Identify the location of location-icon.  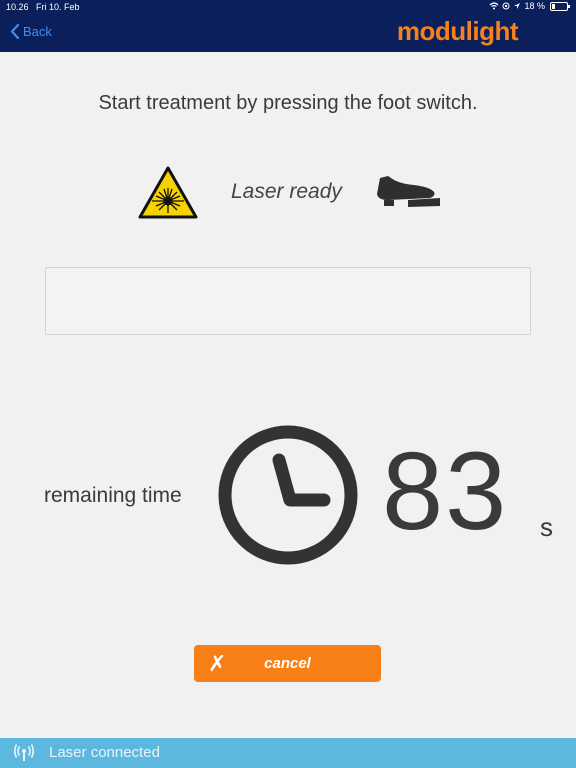
(517, 6).